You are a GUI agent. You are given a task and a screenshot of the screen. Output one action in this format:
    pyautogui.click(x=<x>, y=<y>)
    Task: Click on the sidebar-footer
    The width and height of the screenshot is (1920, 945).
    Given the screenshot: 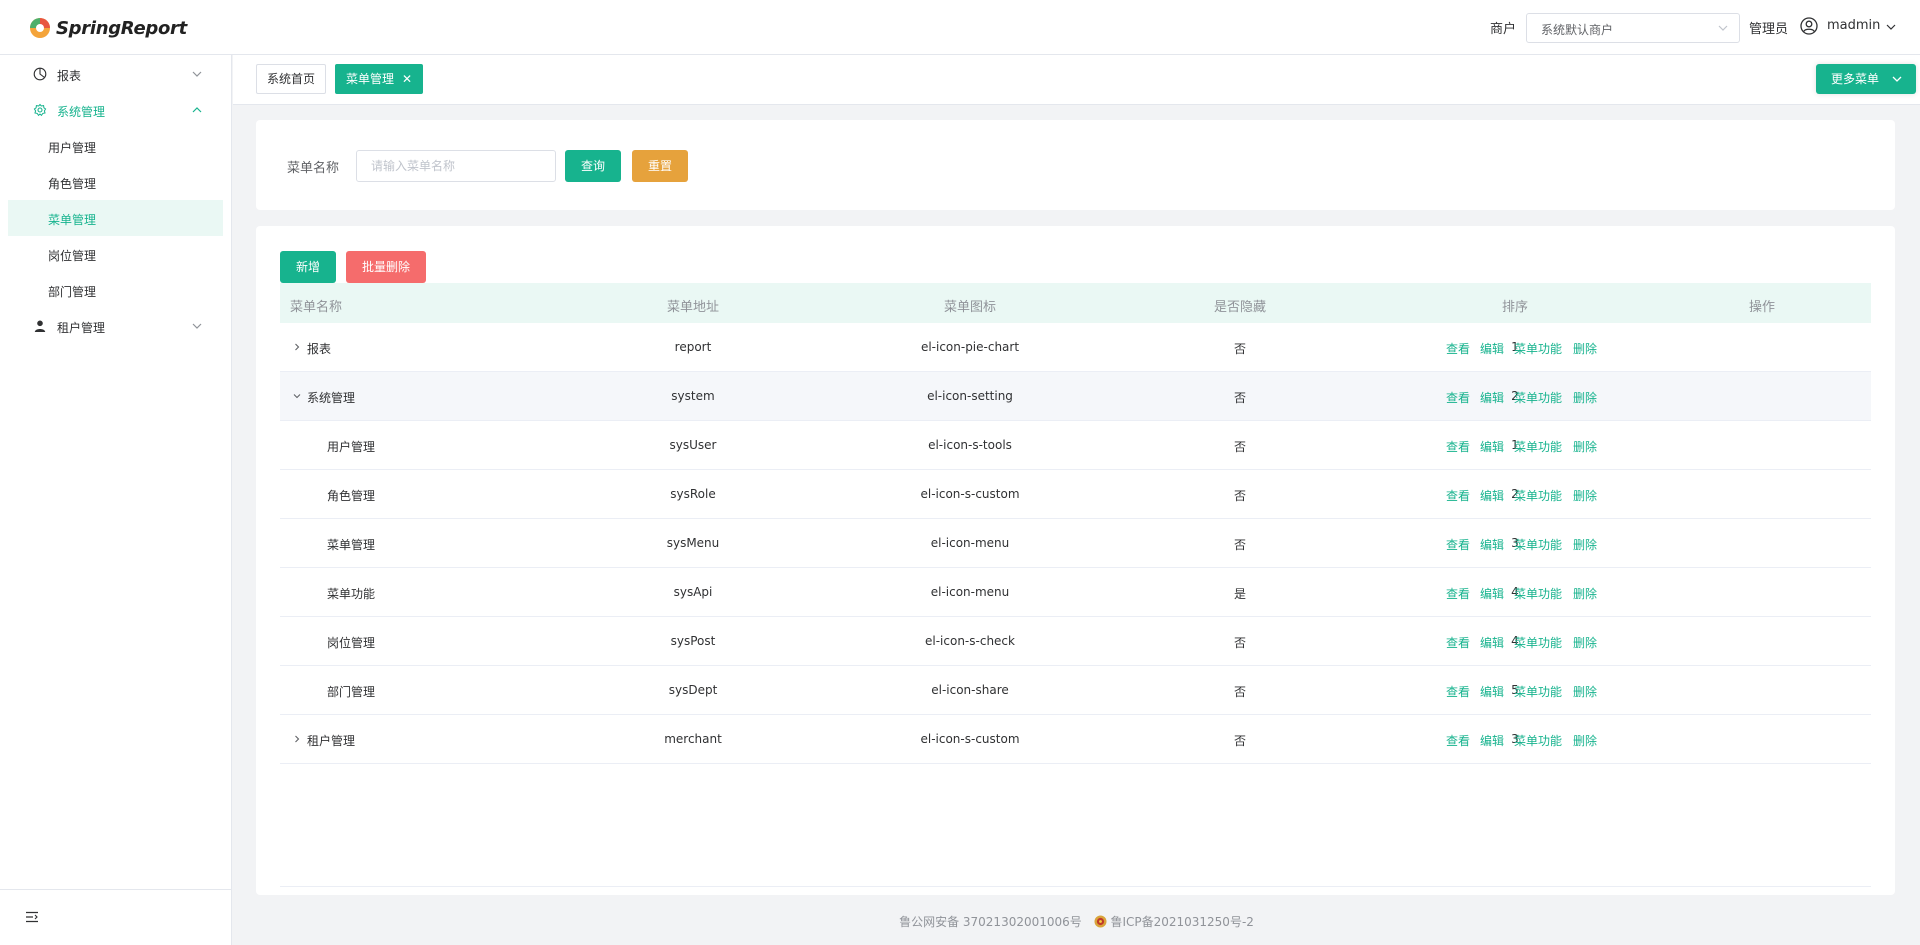 What is the action you would take?
    pyautogui.click(x=116, y=917)
    